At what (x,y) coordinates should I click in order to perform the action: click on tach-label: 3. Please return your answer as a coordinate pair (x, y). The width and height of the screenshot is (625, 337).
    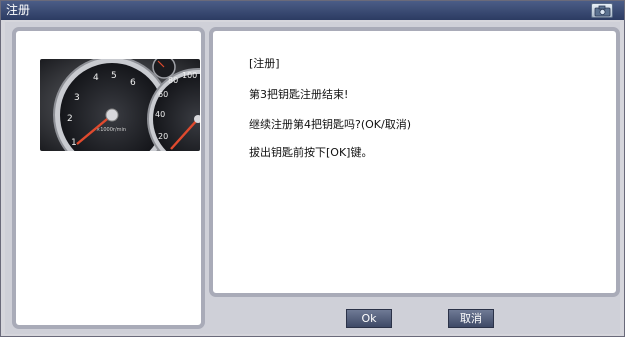
    Looking at the image, I should click on (77, 98).